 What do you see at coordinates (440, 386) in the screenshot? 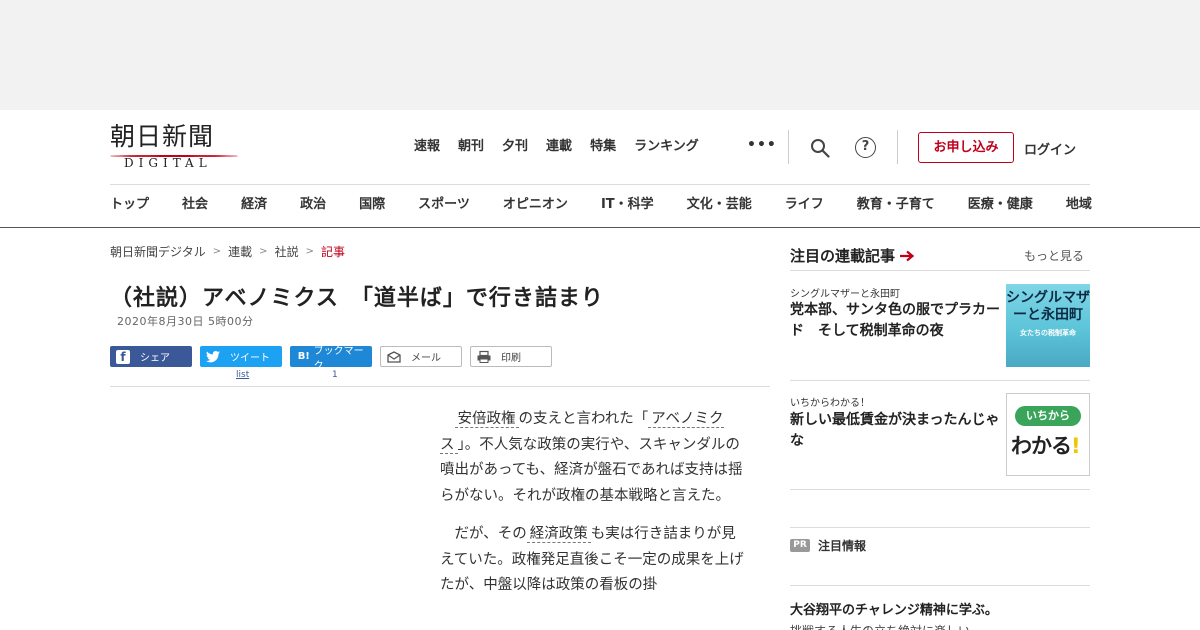
I see `article-rule` at bounding box center [440, 386].